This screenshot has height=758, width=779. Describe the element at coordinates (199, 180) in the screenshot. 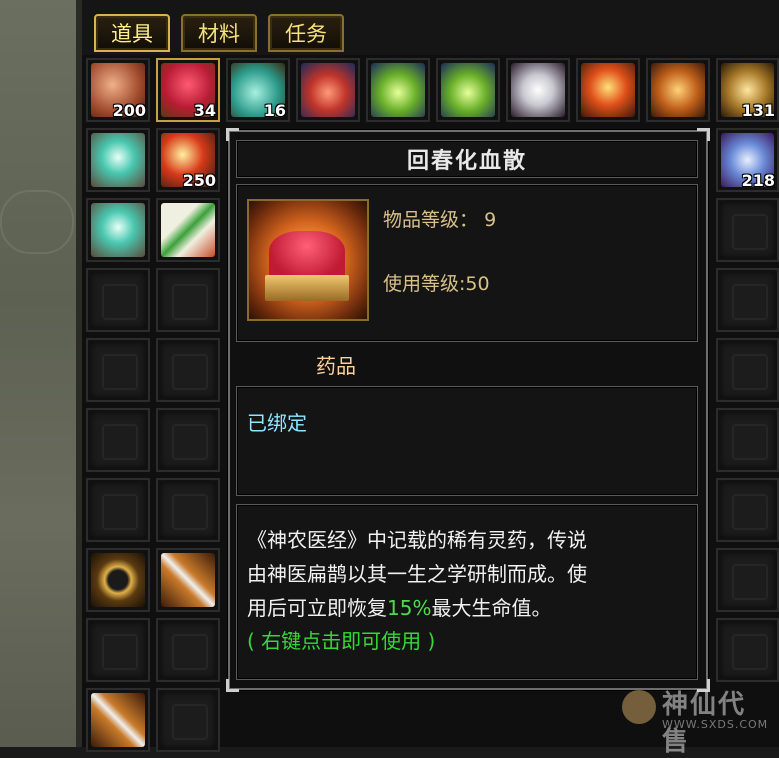

I see `item-count: 250` at that location.